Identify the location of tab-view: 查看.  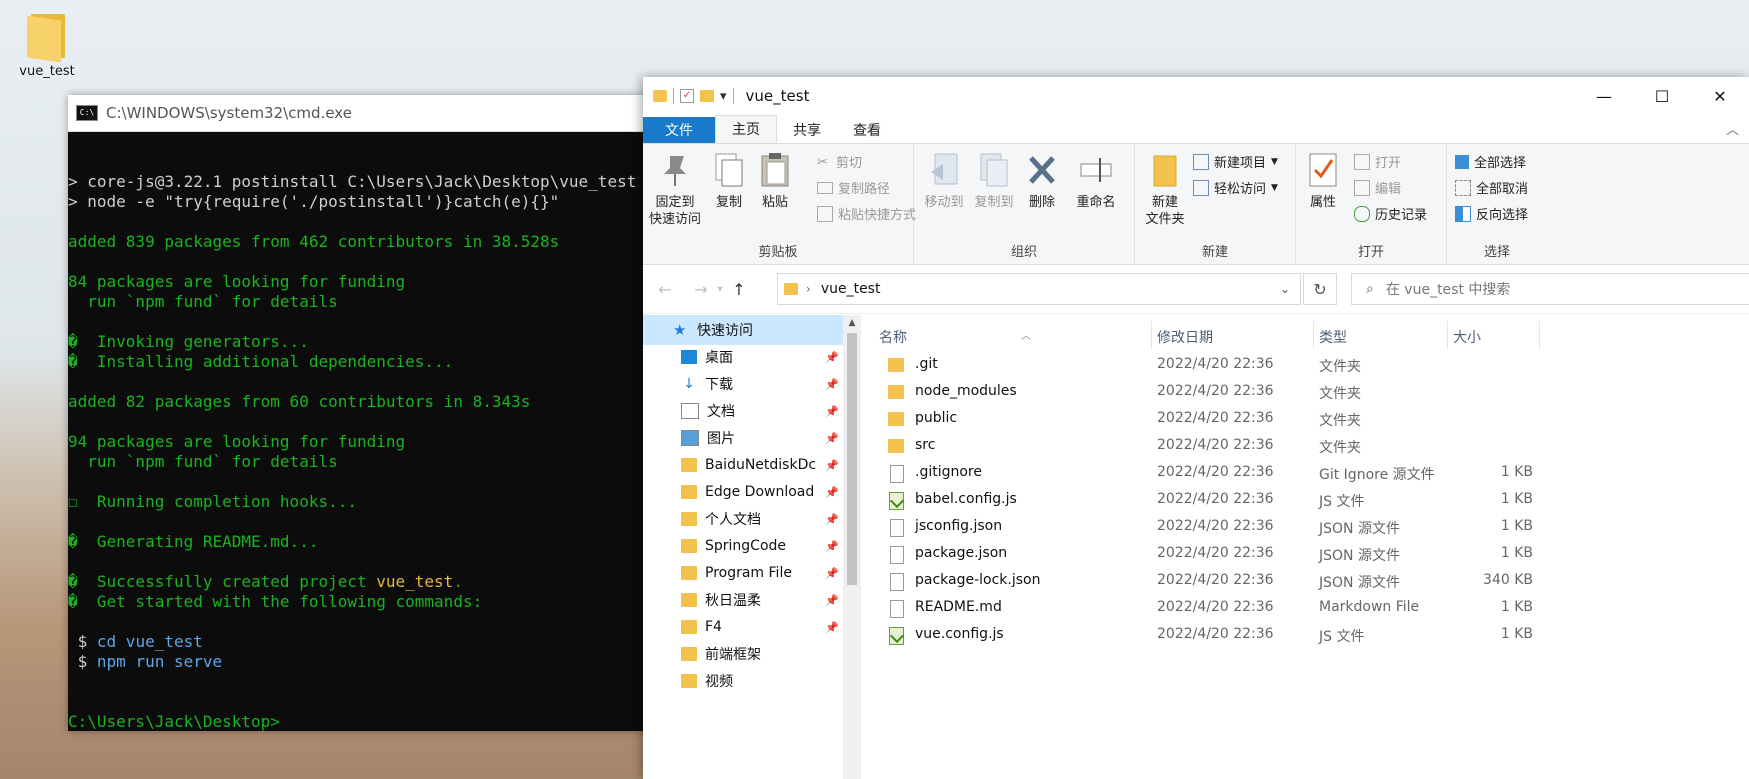
(867, 130).